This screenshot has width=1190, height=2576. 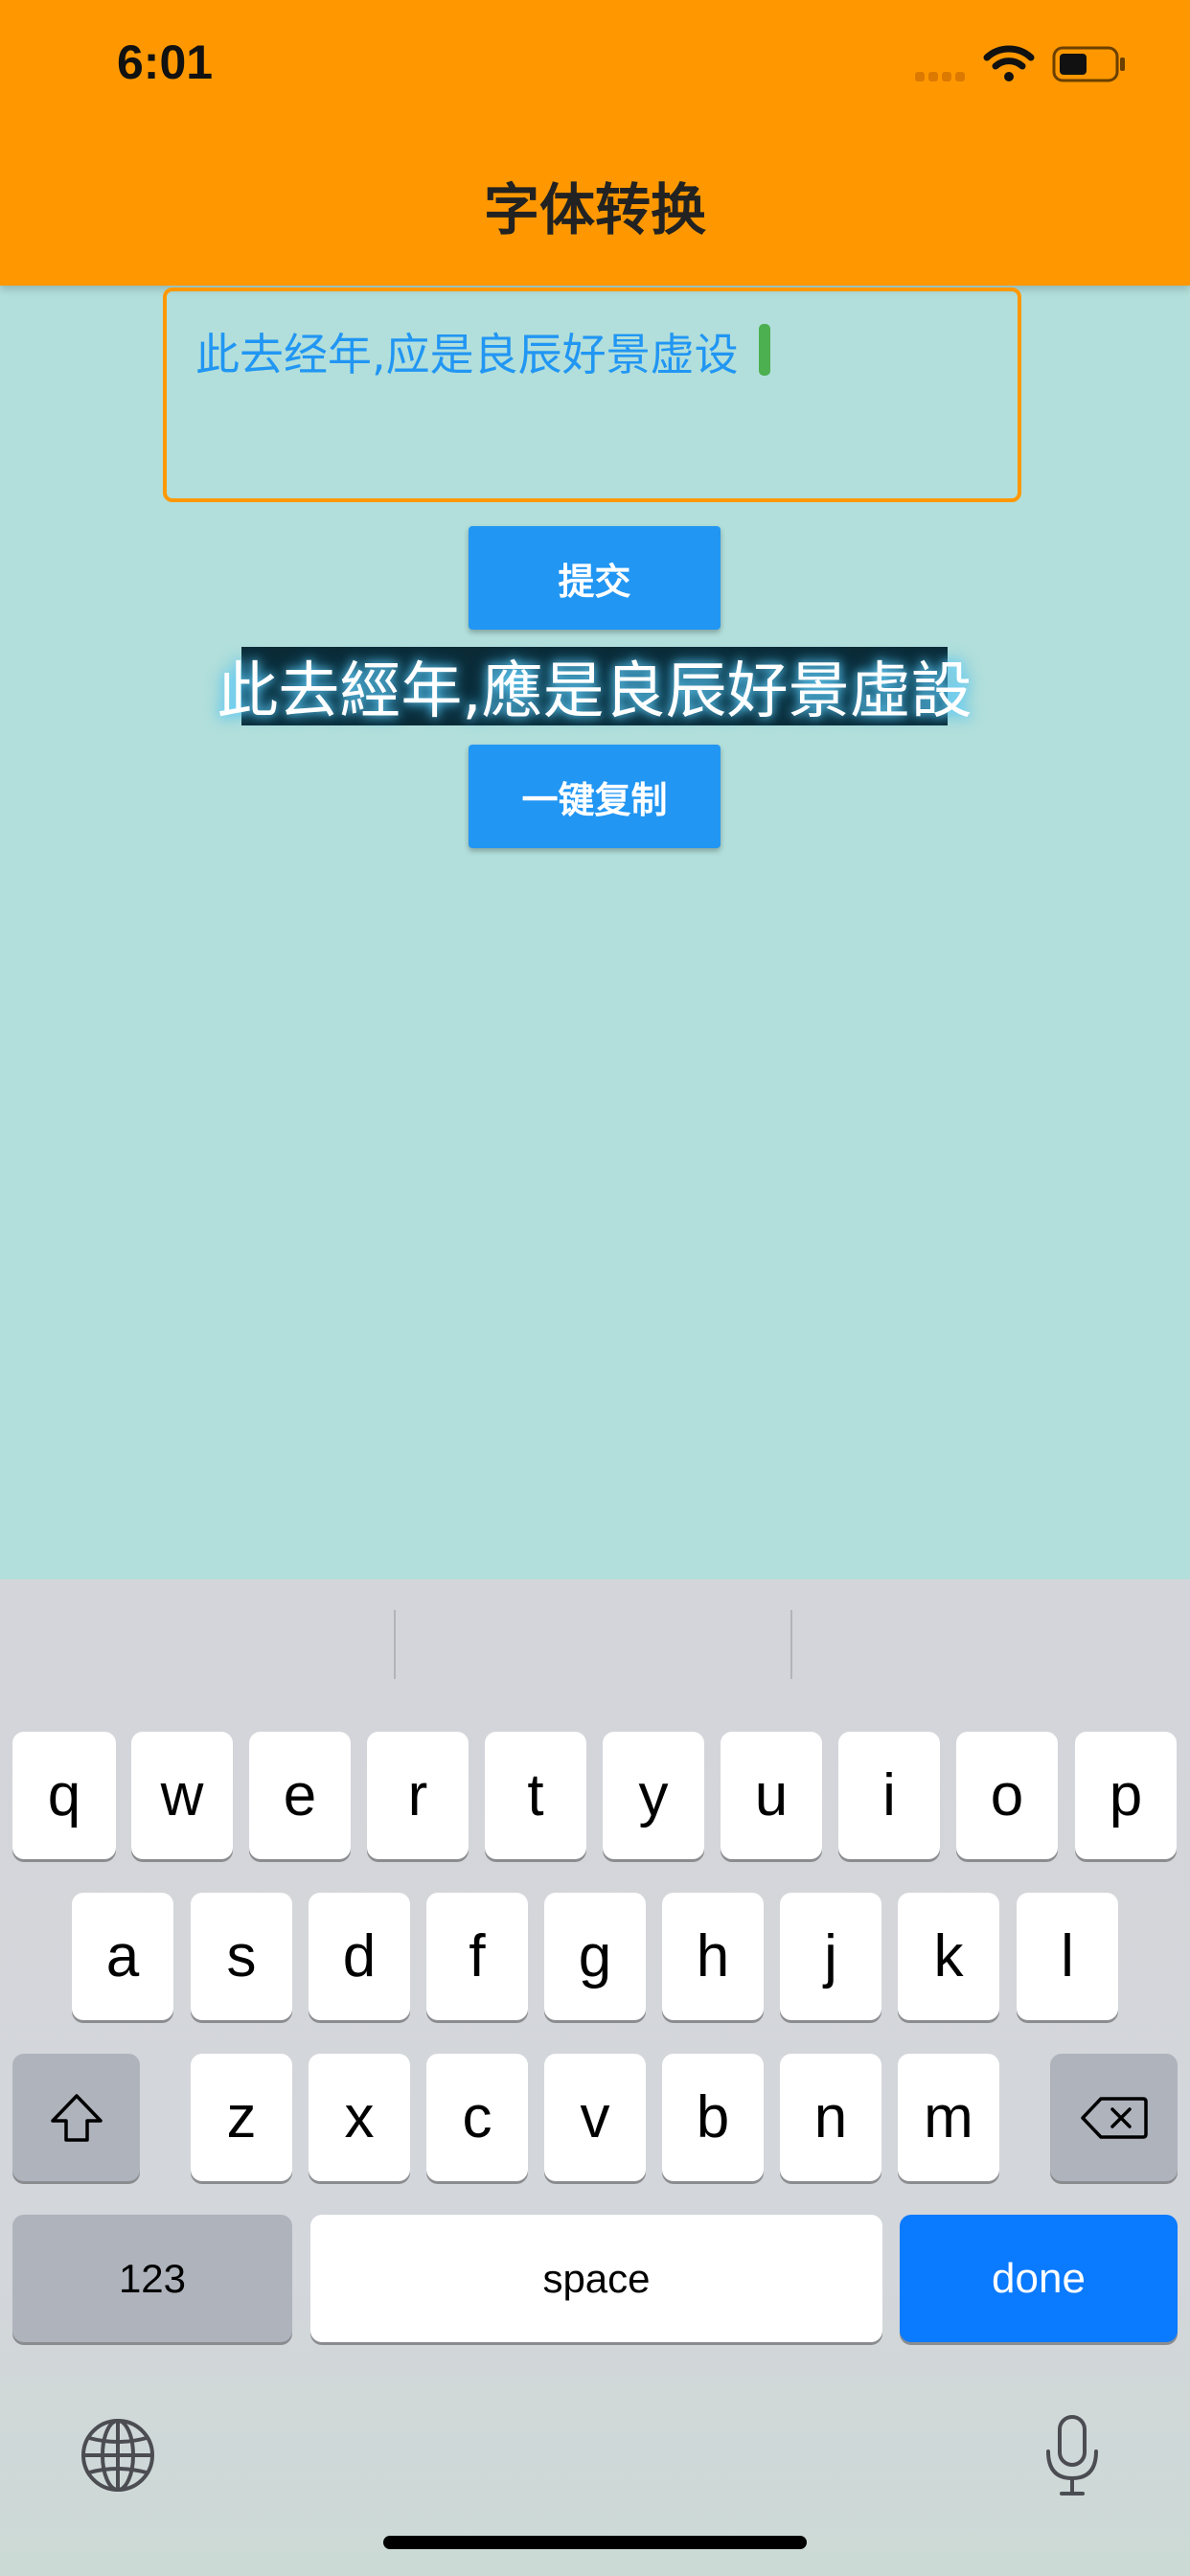 What do you see at coordinates (764, 350) in the screenshot?
I see `text-cursor` at bounding box center [764, 350].